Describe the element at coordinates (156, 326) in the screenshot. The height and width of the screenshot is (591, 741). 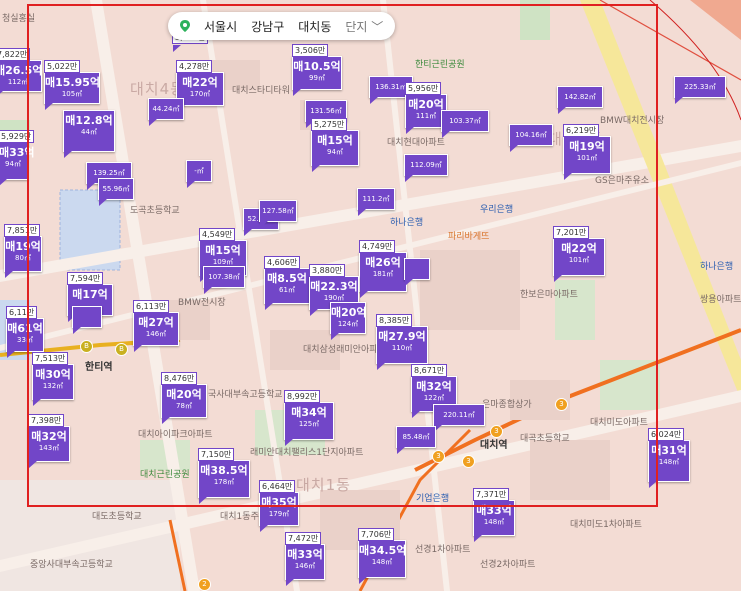
I see `transaction-marker: 6,113만 매27억 146㎡` at that location.